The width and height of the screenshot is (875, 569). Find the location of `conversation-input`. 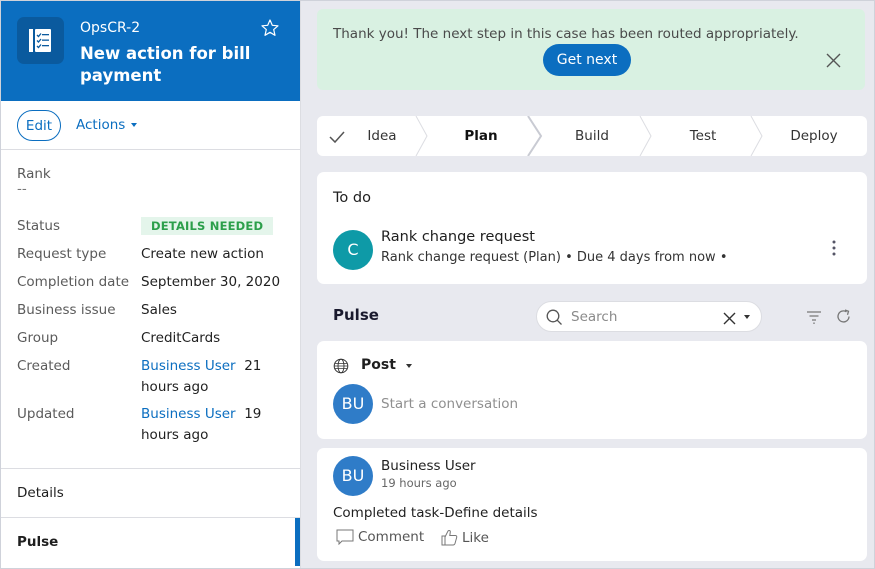

conversation-input is located at coordinates (611, 404).